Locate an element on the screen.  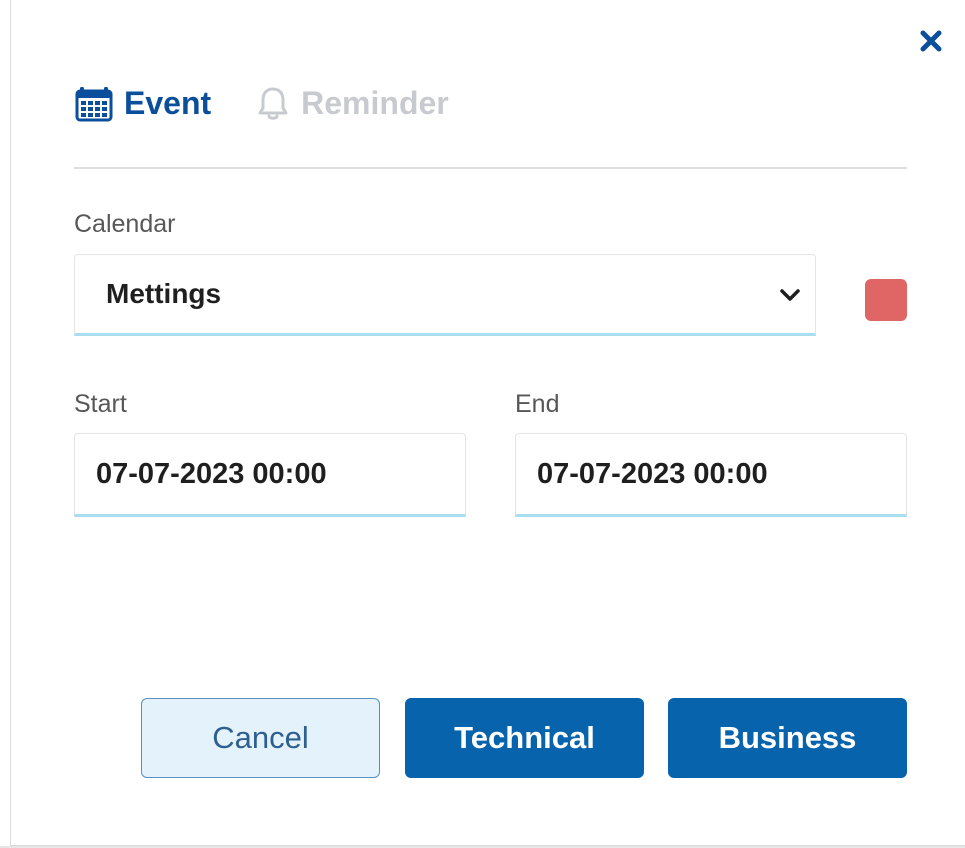
end-field is located at coordinates (711, 475).